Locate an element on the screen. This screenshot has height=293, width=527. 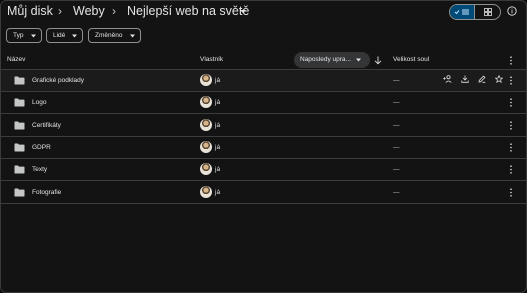
filter-people-label: Lidé is located at coordinates (59, 35).